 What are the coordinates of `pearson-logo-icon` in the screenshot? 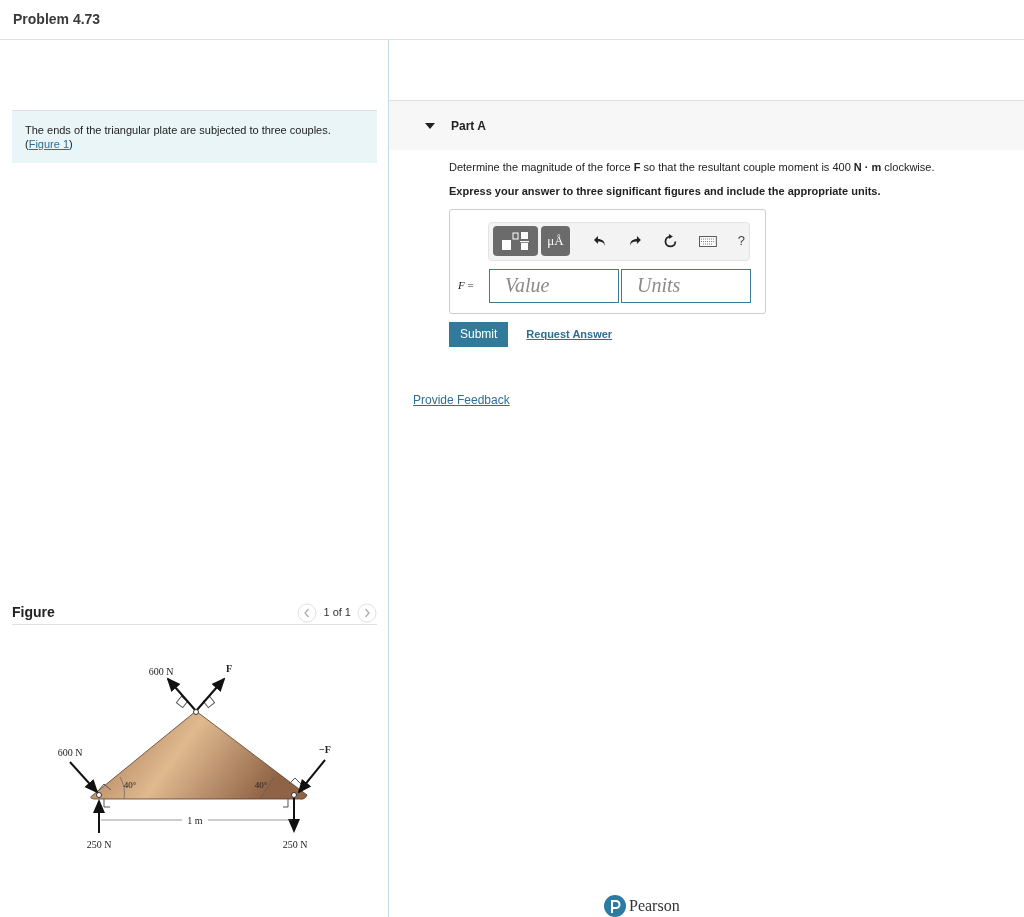 It's located at (615, 906).